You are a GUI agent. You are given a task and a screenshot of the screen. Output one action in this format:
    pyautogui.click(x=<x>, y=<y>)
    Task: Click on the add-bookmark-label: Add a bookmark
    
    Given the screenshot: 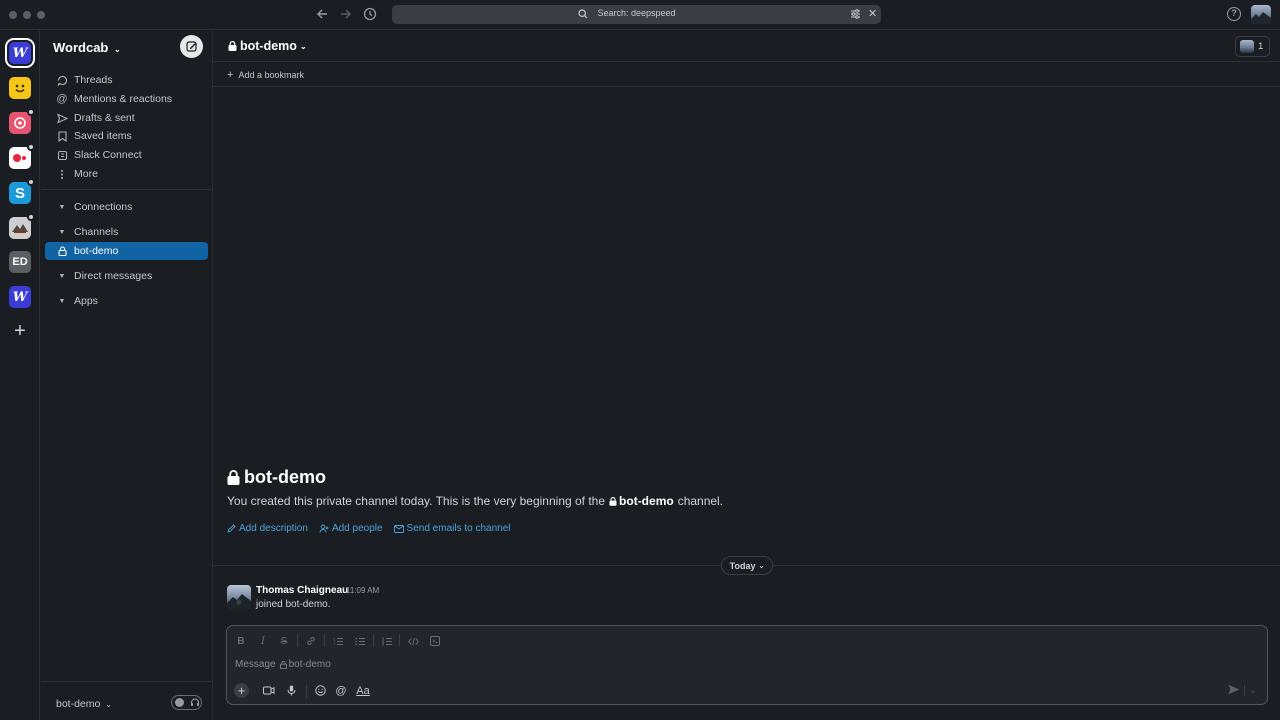 What is the action you would take?
    pyautogui.click(x=271, y=75)
    